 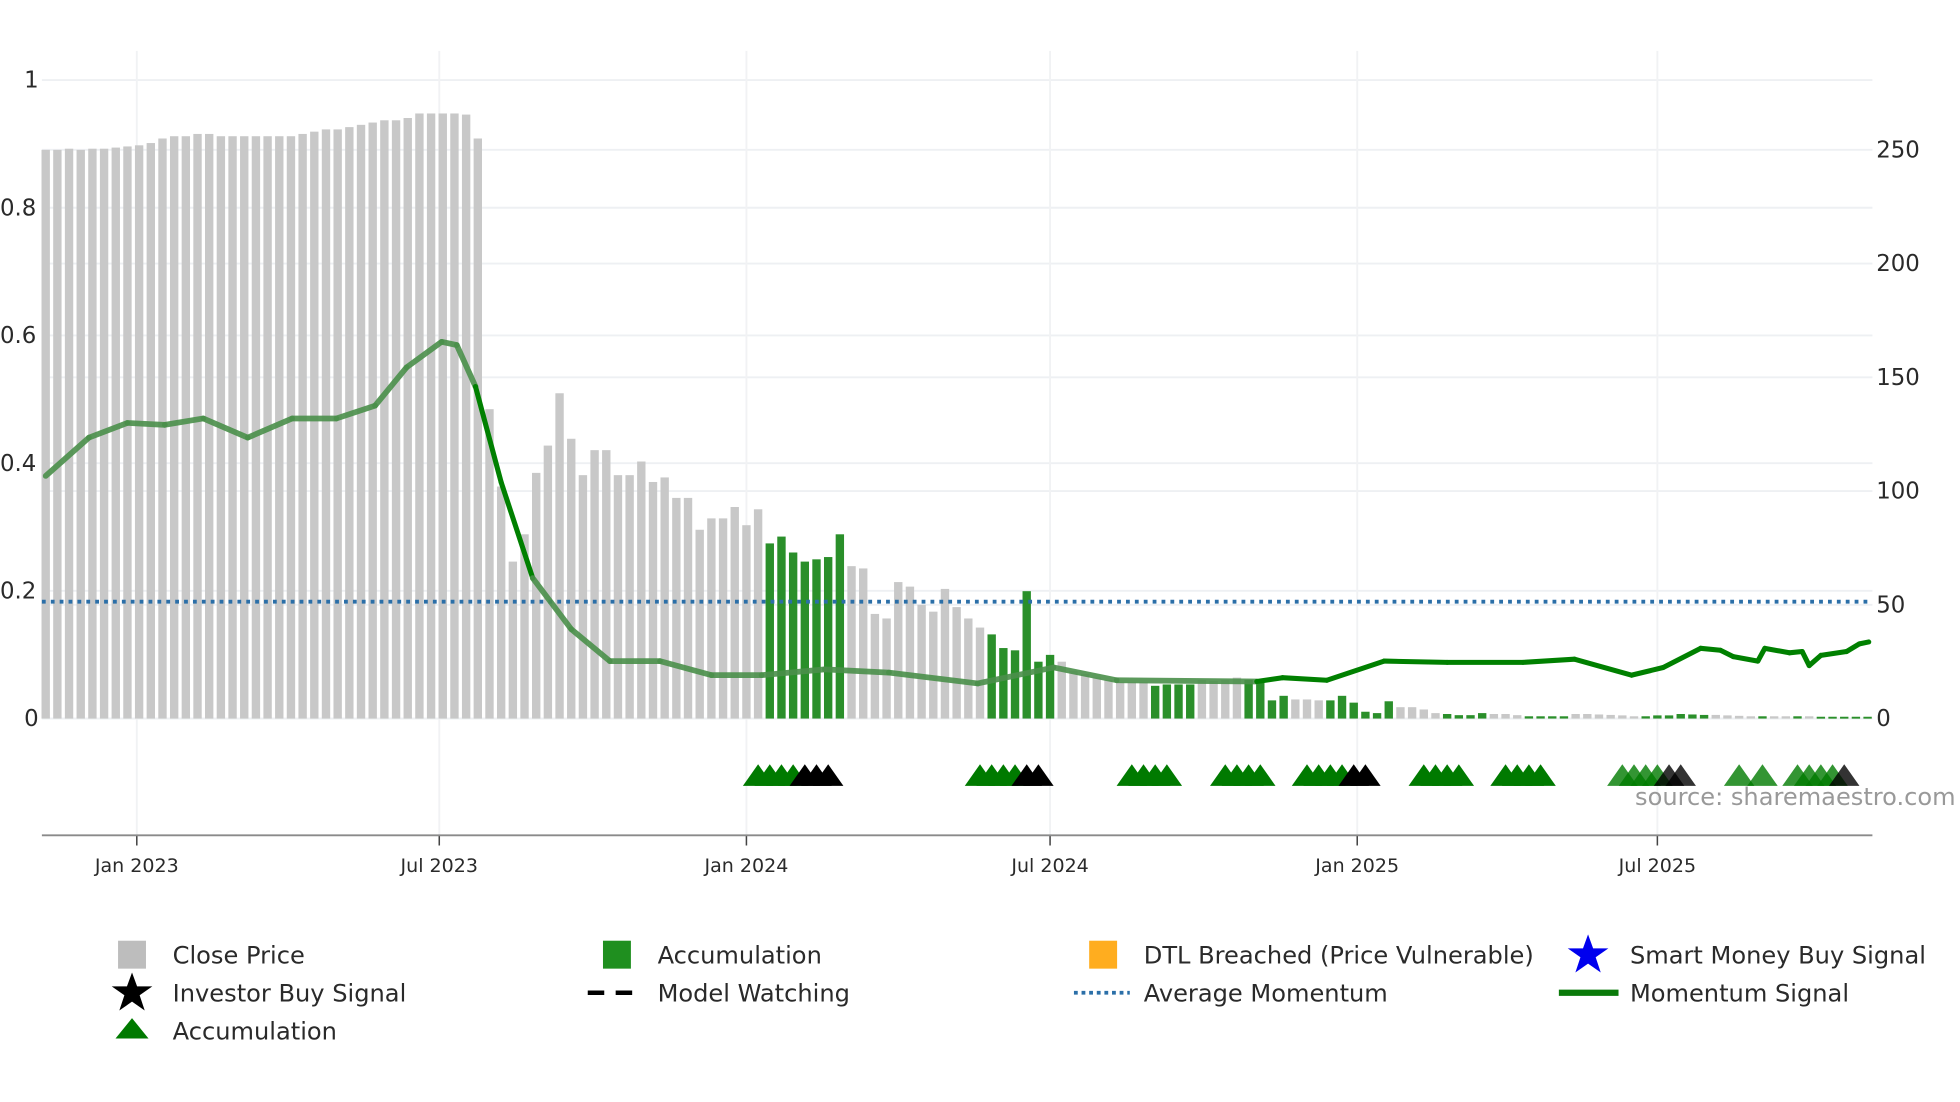 What do you see at coordinates (31, 81) in the screenshot?
I see `left-tick-label: 1` at bounding box center [31, 81].